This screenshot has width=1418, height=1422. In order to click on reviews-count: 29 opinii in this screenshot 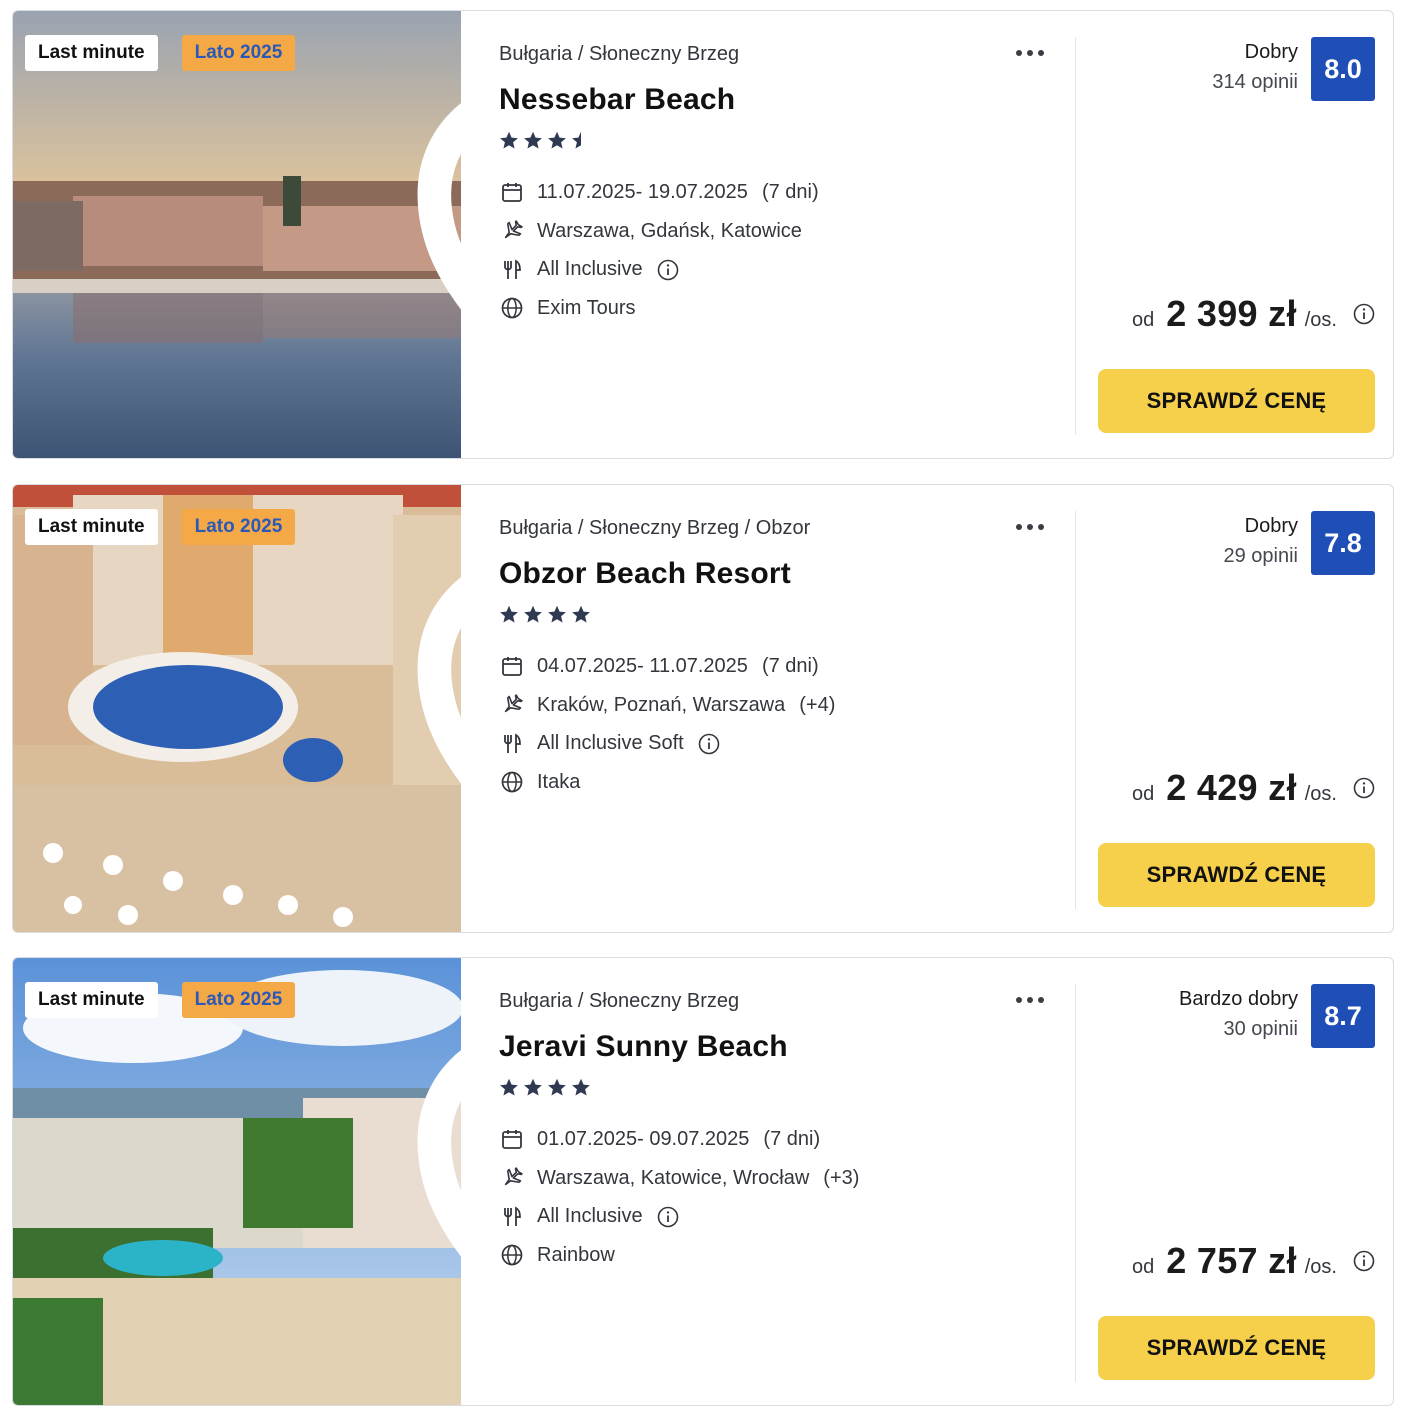, I will do `click(1260, 556)`.